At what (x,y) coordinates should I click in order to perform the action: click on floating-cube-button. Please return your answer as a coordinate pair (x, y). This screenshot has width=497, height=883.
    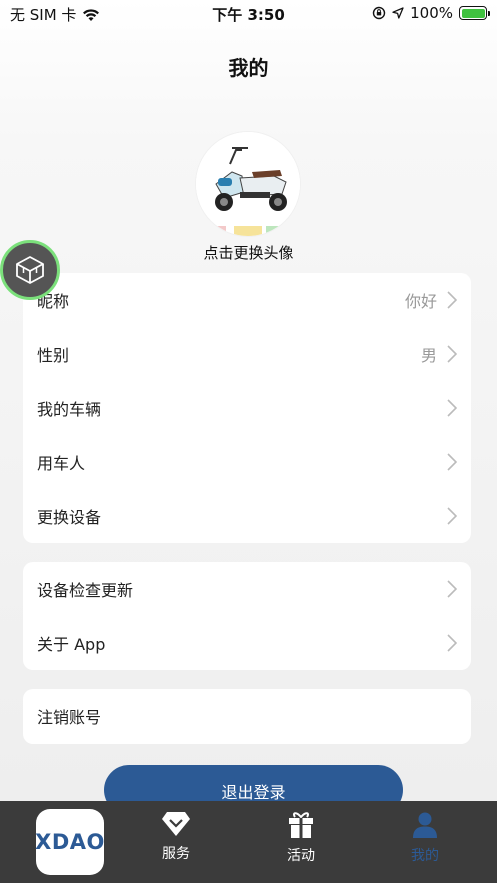
    Looking at the image, I should click on (30, 270).